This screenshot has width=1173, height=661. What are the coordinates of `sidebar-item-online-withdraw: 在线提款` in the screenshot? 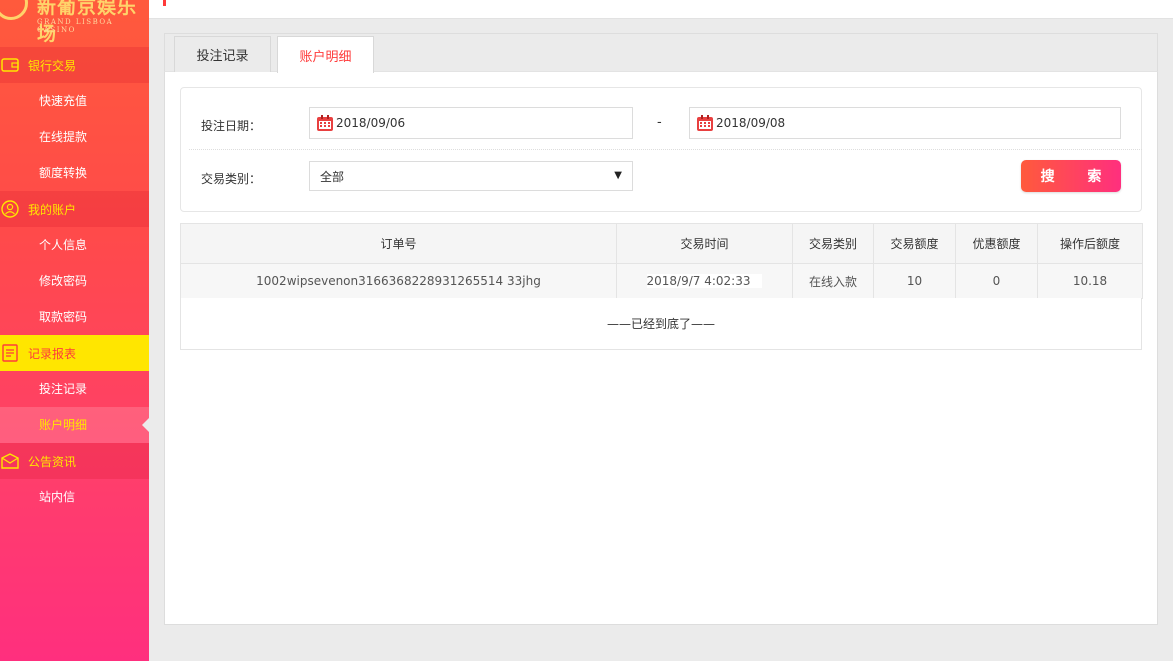 It's located at (74, 137).